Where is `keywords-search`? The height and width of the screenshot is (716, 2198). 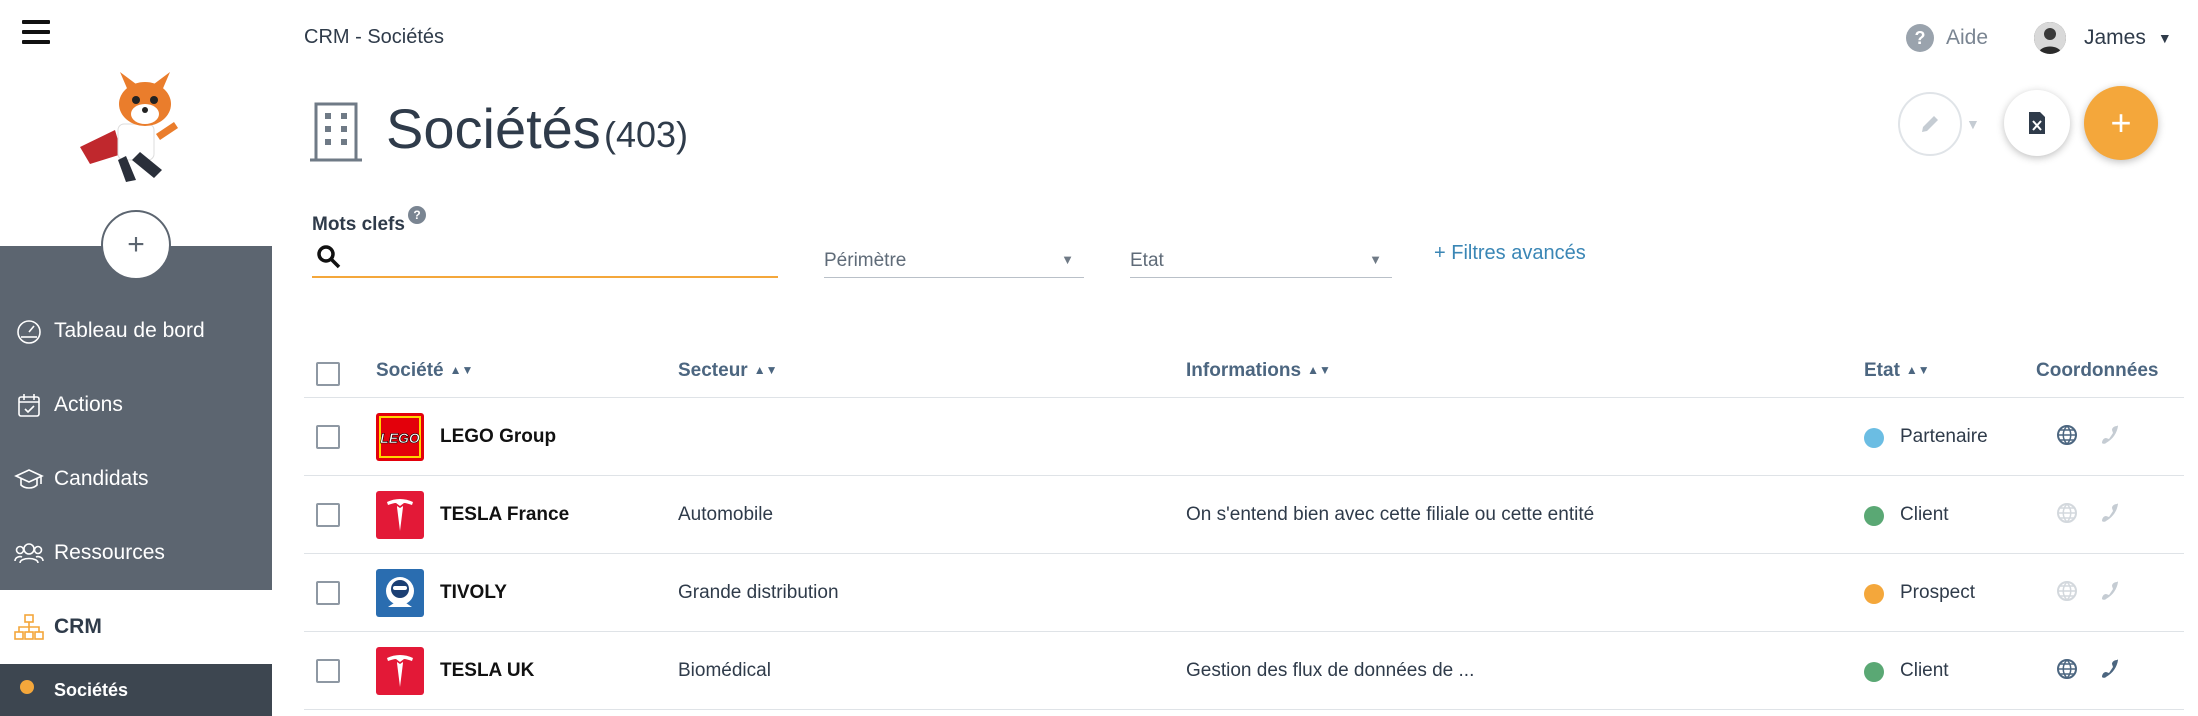 keywords-search is located at coordinates (545, 259).